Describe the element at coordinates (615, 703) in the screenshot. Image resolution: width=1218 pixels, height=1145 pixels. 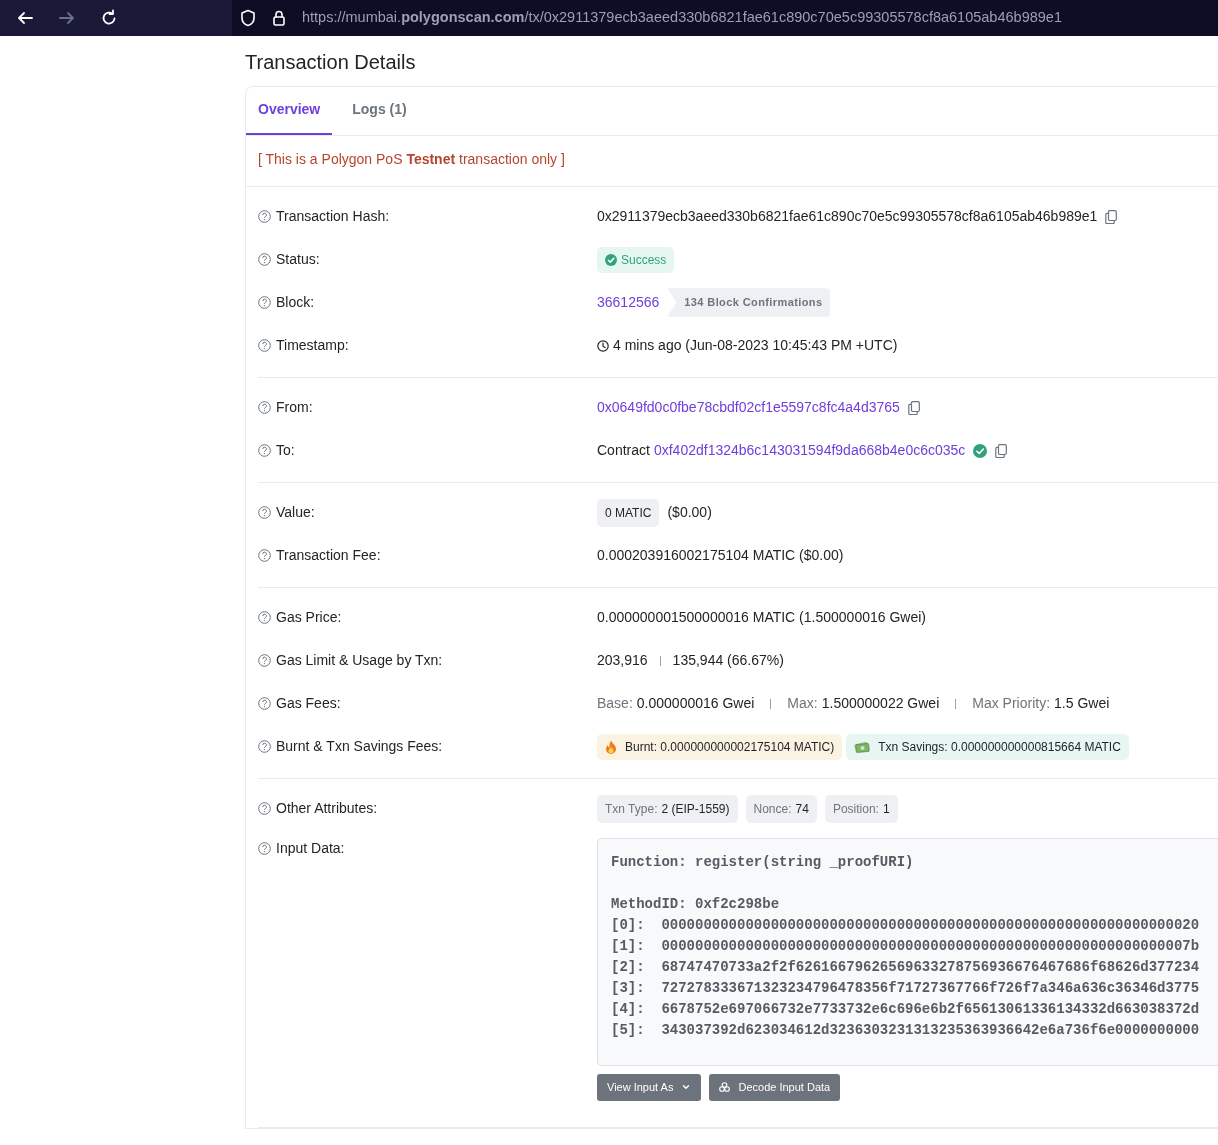
I see `fee-label: Base:` at that location.